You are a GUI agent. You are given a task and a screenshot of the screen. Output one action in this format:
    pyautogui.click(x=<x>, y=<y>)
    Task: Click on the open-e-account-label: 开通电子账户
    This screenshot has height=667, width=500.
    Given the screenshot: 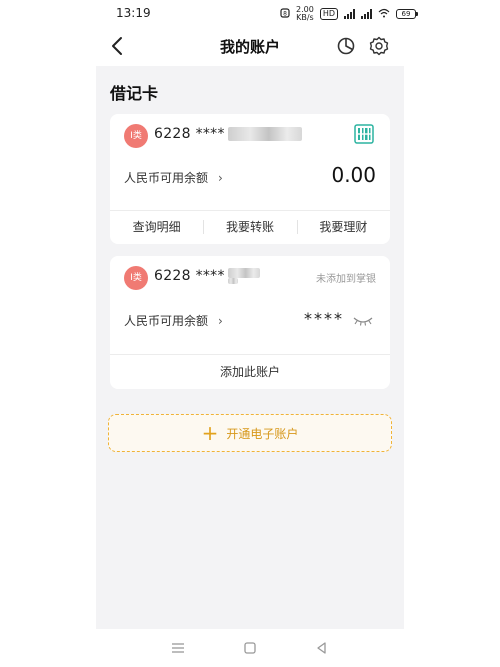 What is the action you would take?
    pyautogui.click(x=262, y=433)
    